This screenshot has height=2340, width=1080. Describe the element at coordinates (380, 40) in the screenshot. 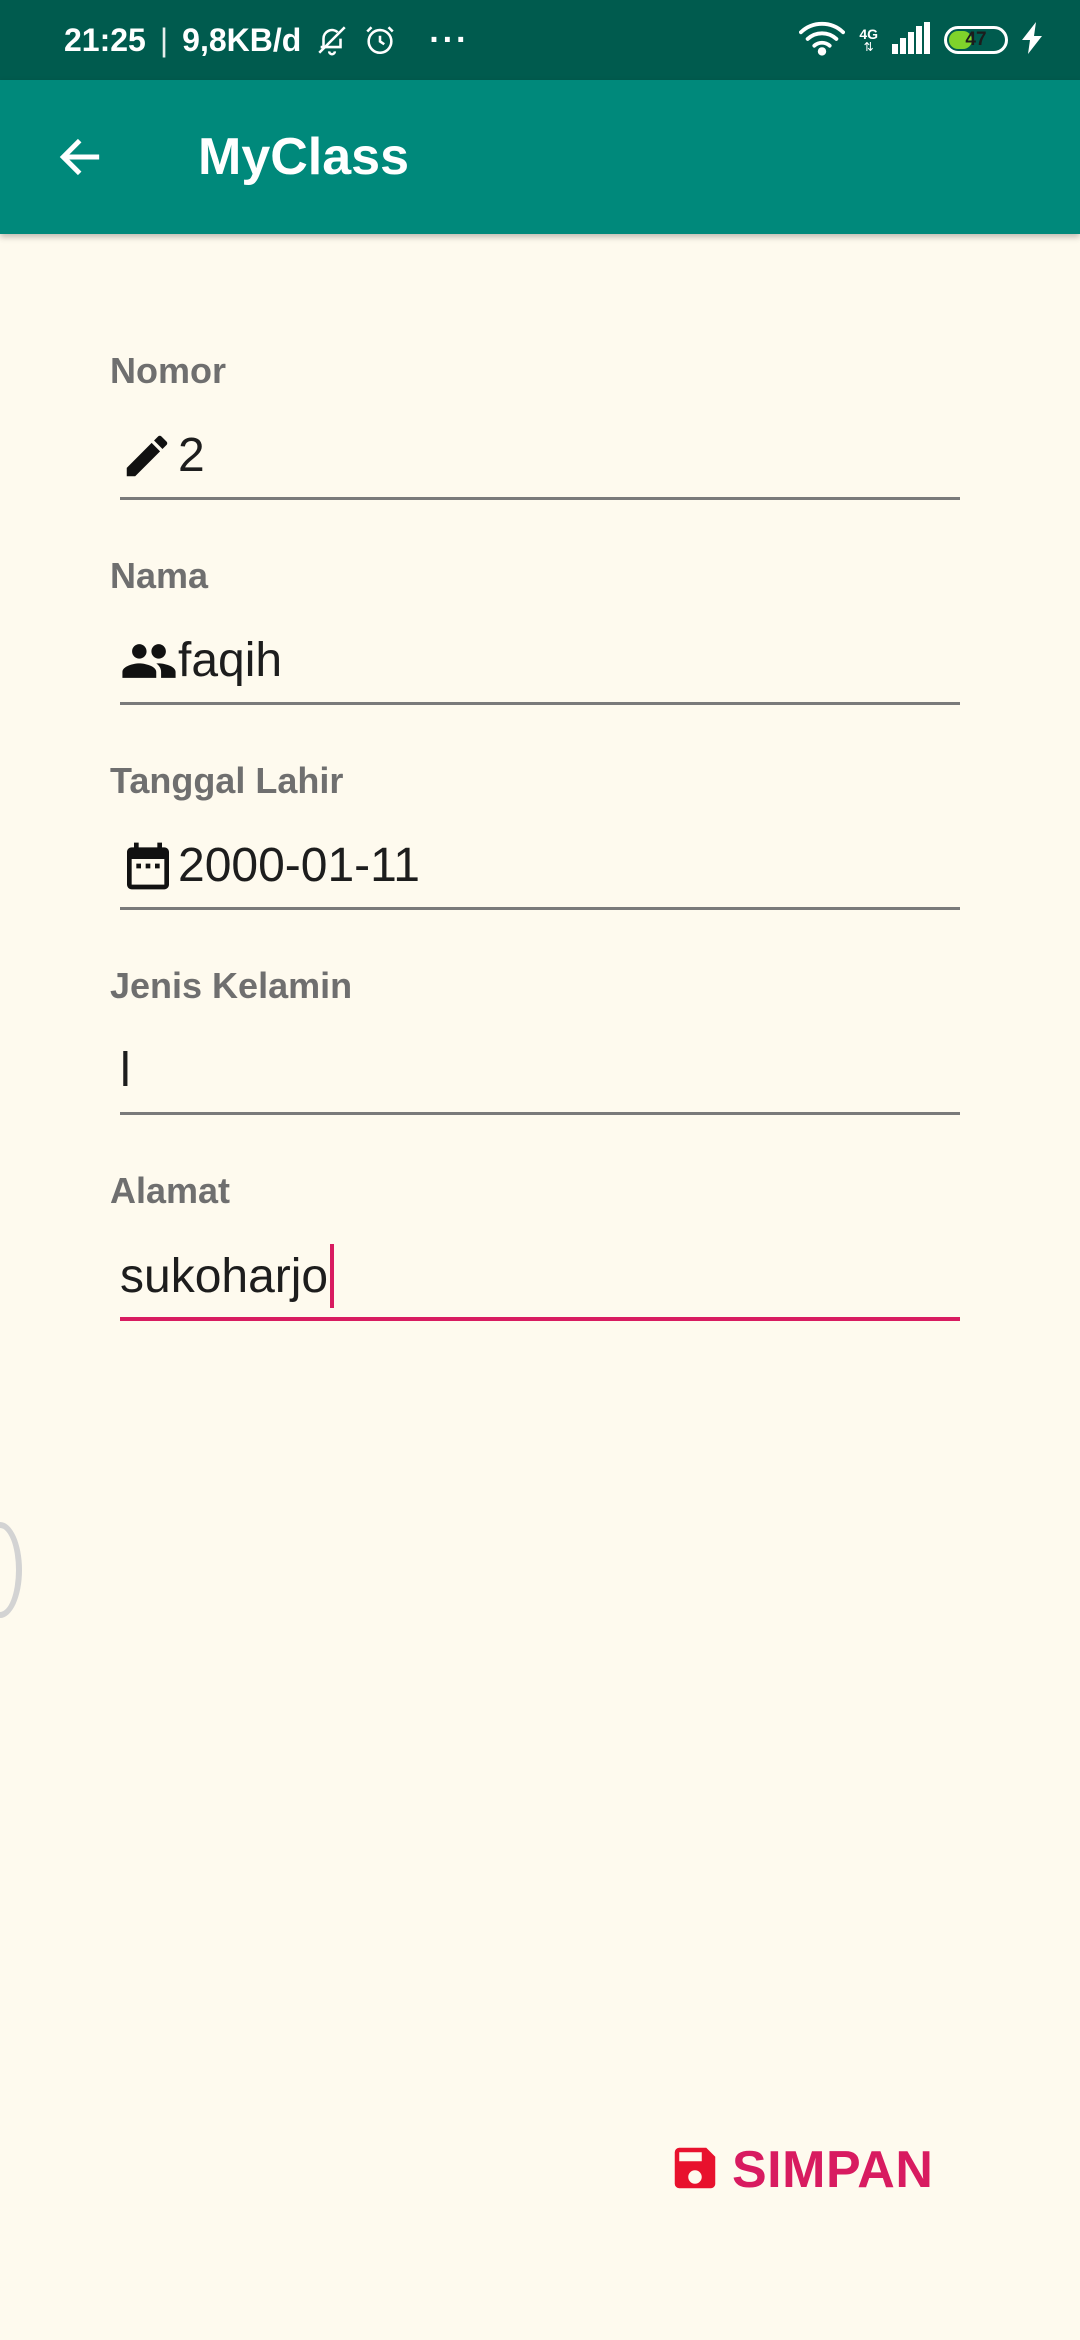

I see `alarm-icon` at that location.